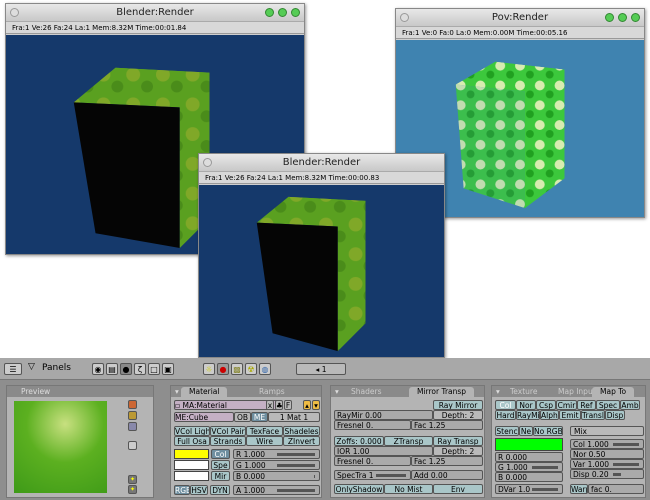 Image resolution: width=650 pixels, height=500 pixels. I want to click on auto-name-icon: ♣, so click(279, 405).